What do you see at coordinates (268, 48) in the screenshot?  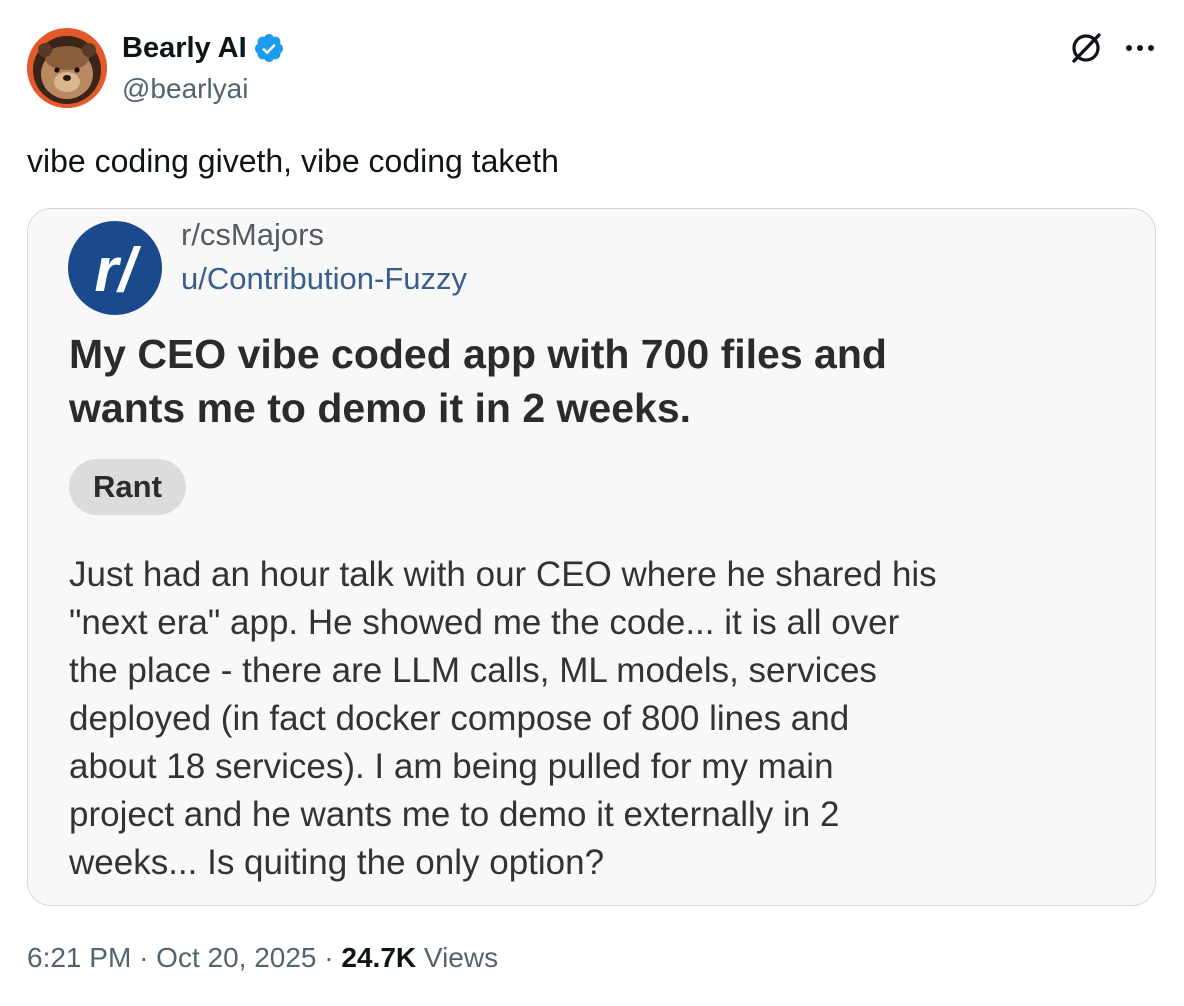 I see `verified-badge-icon` at bounding box center [268, 48].